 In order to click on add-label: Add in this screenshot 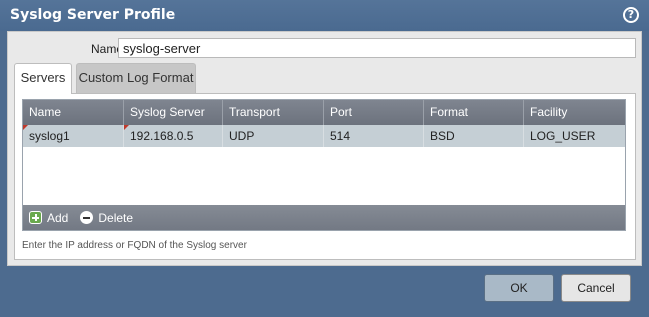, I will do `click(58, 217)`.